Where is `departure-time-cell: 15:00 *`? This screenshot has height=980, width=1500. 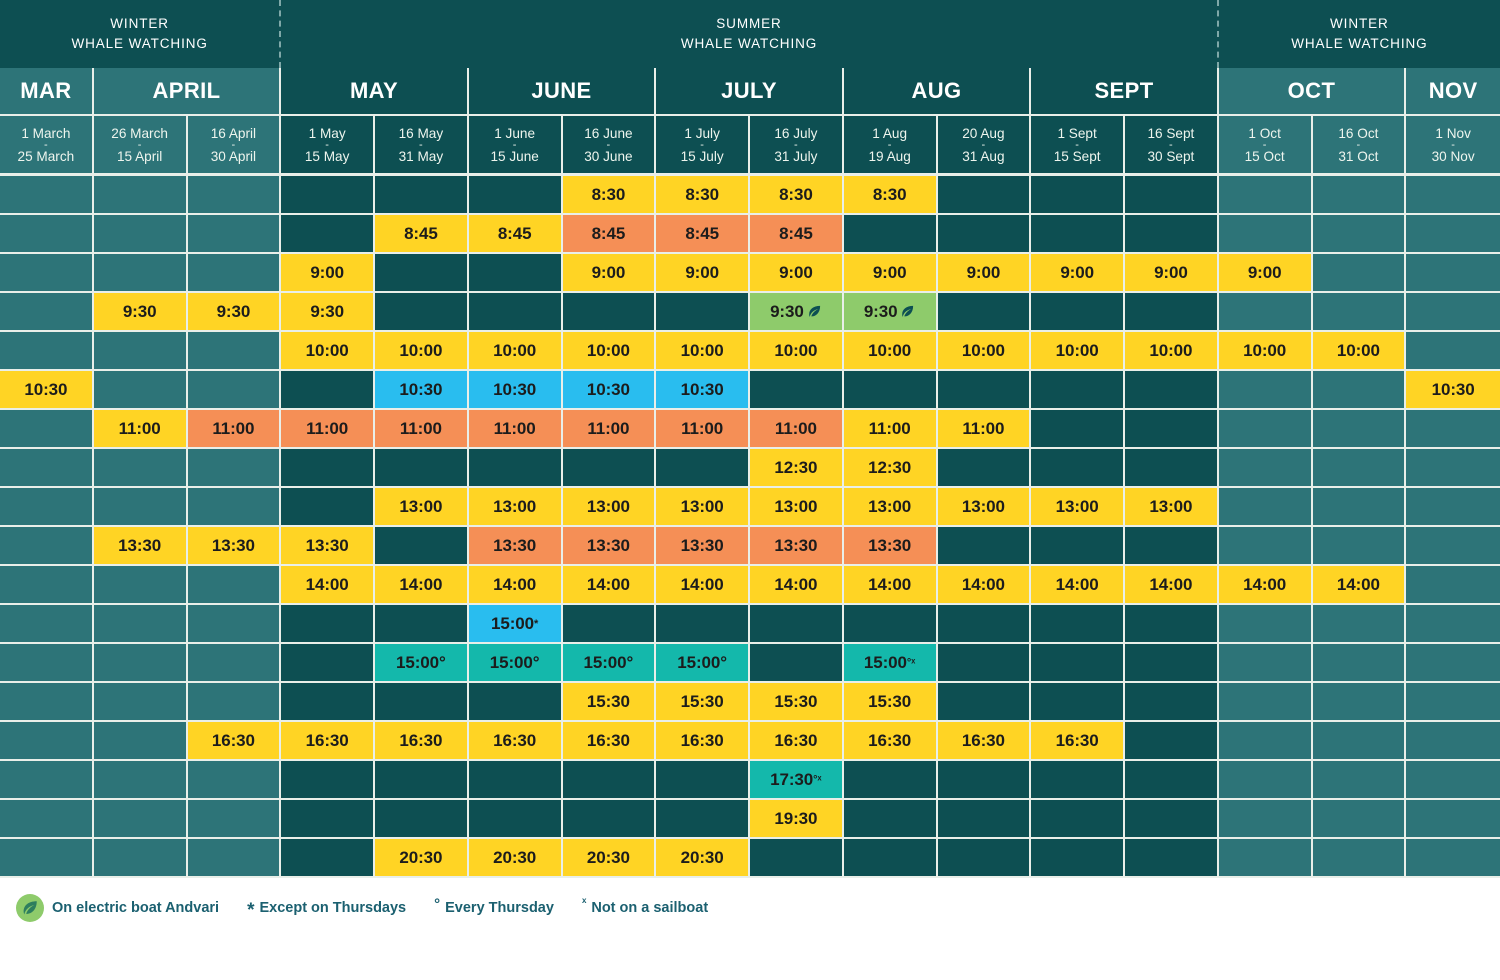
departure-time-cell: 15:00 * is located at coordinates (515, 624).